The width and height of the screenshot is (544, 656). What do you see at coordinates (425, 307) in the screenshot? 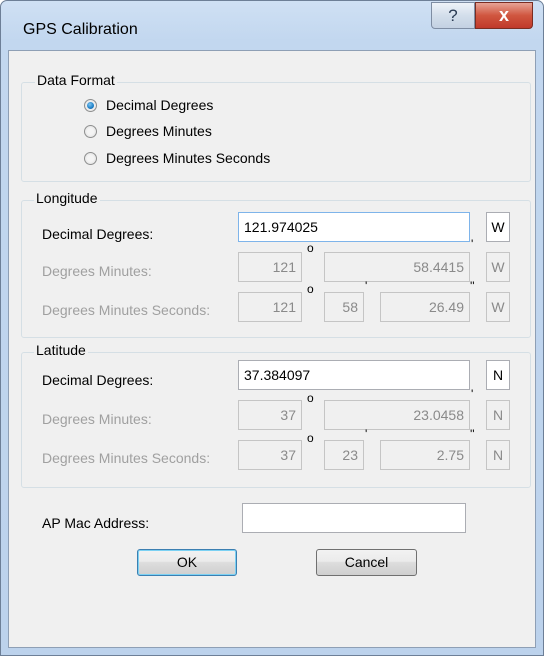
I see `longitude-dms-seconds-input: 26.49` at bounding box center [425, 307].